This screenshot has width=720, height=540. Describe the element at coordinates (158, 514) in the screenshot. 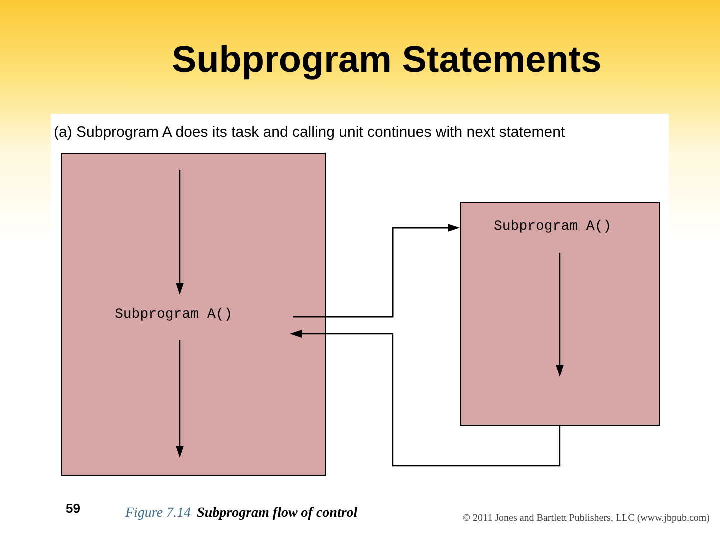

I see `figure-number: Figure 7.14` at that location.